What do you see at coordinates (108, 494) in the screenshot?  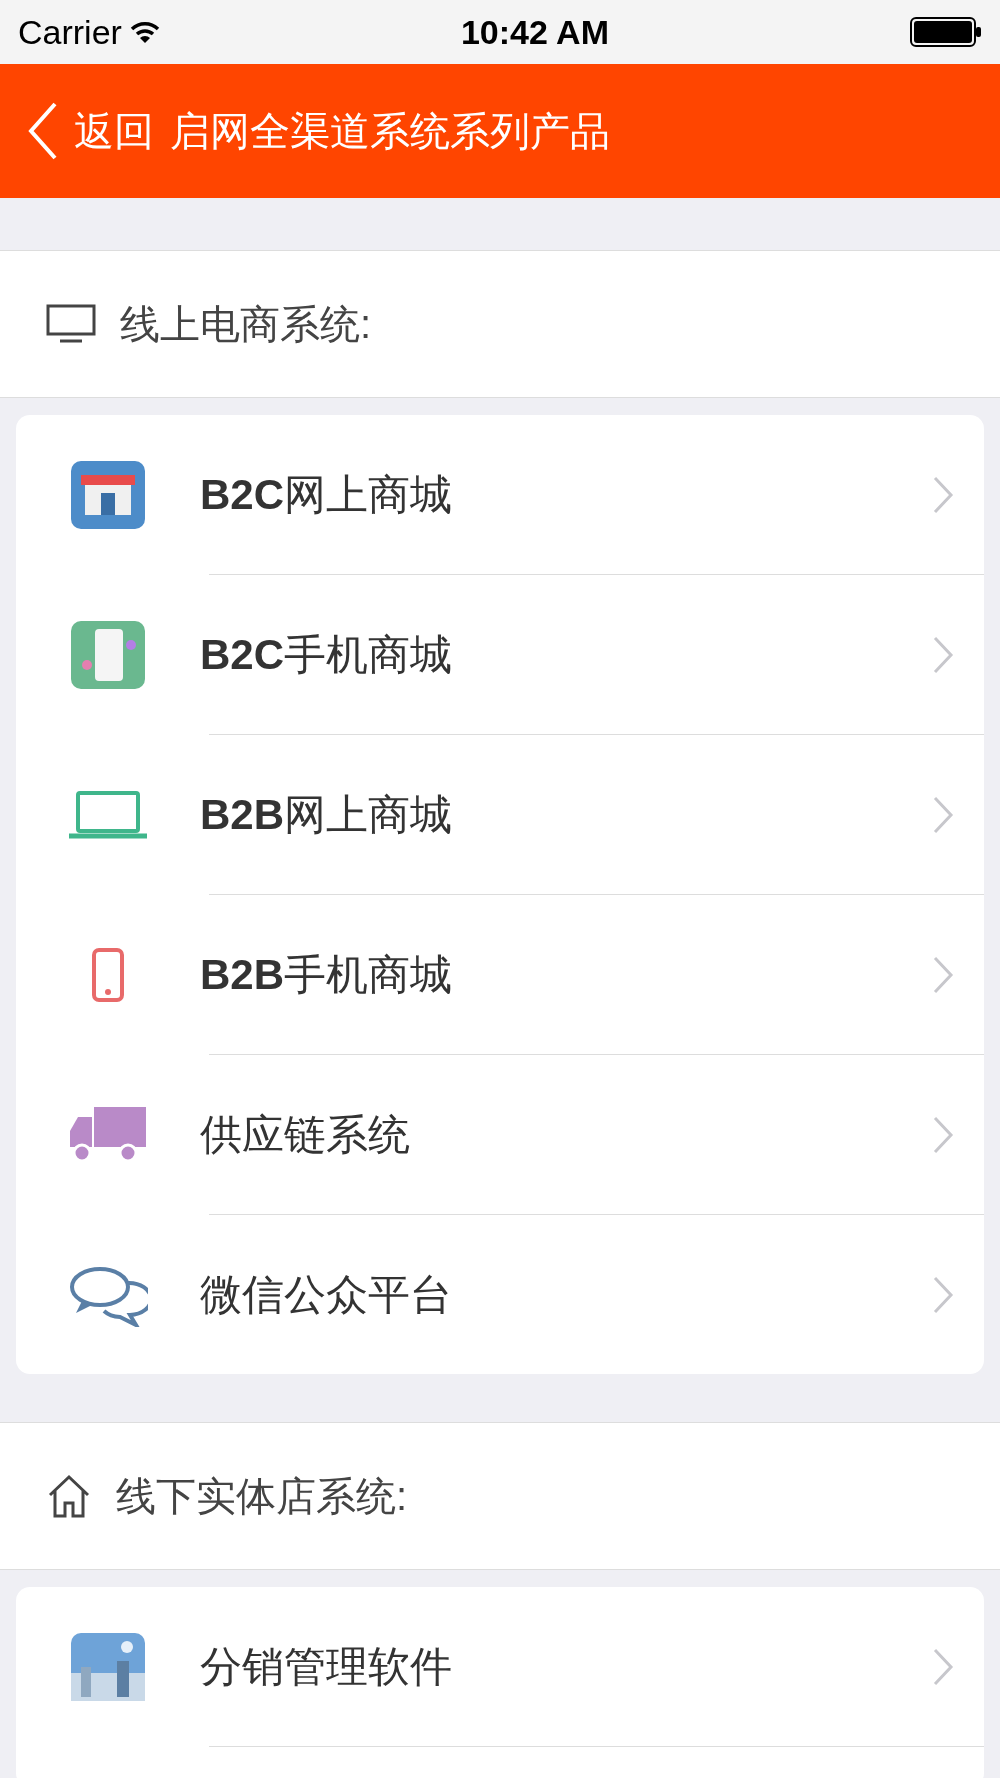 I see `storefront-icon` at bounding box center [108, 494].